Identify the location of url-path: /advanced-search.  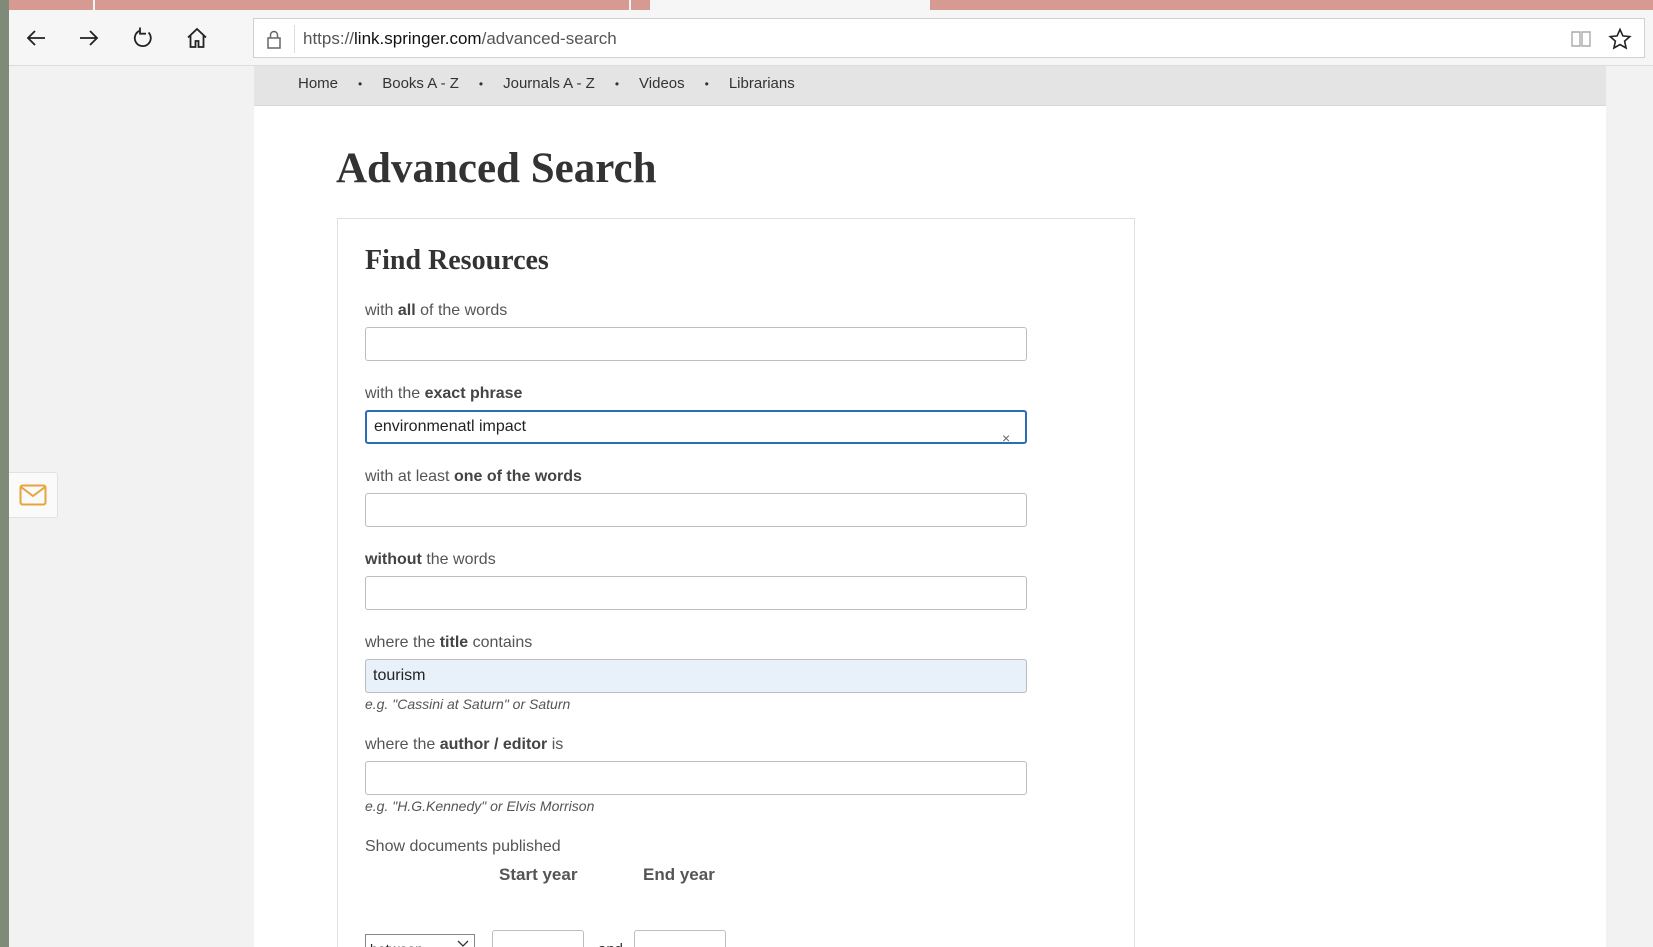
(549, 38).